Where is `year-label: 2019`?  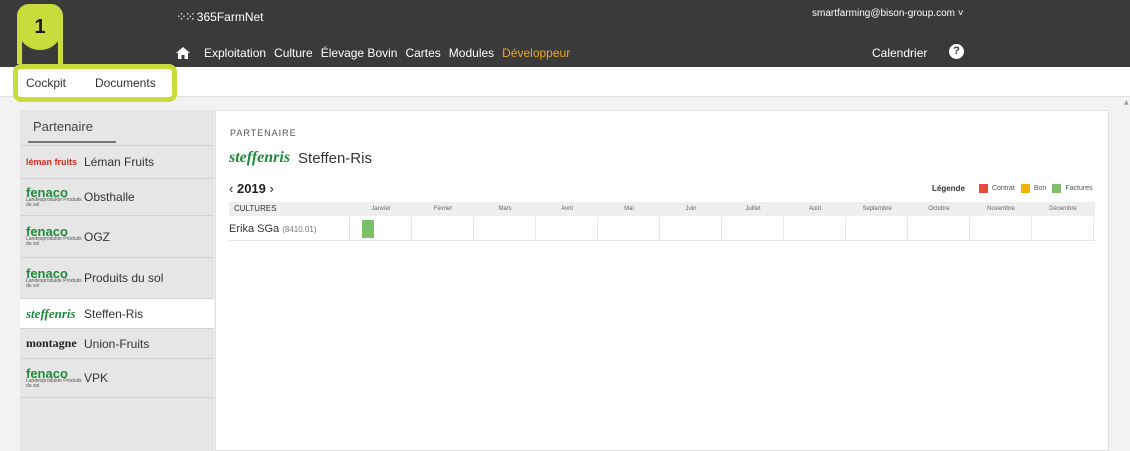
year-label: 2019 is located at coordinates (251, 188).